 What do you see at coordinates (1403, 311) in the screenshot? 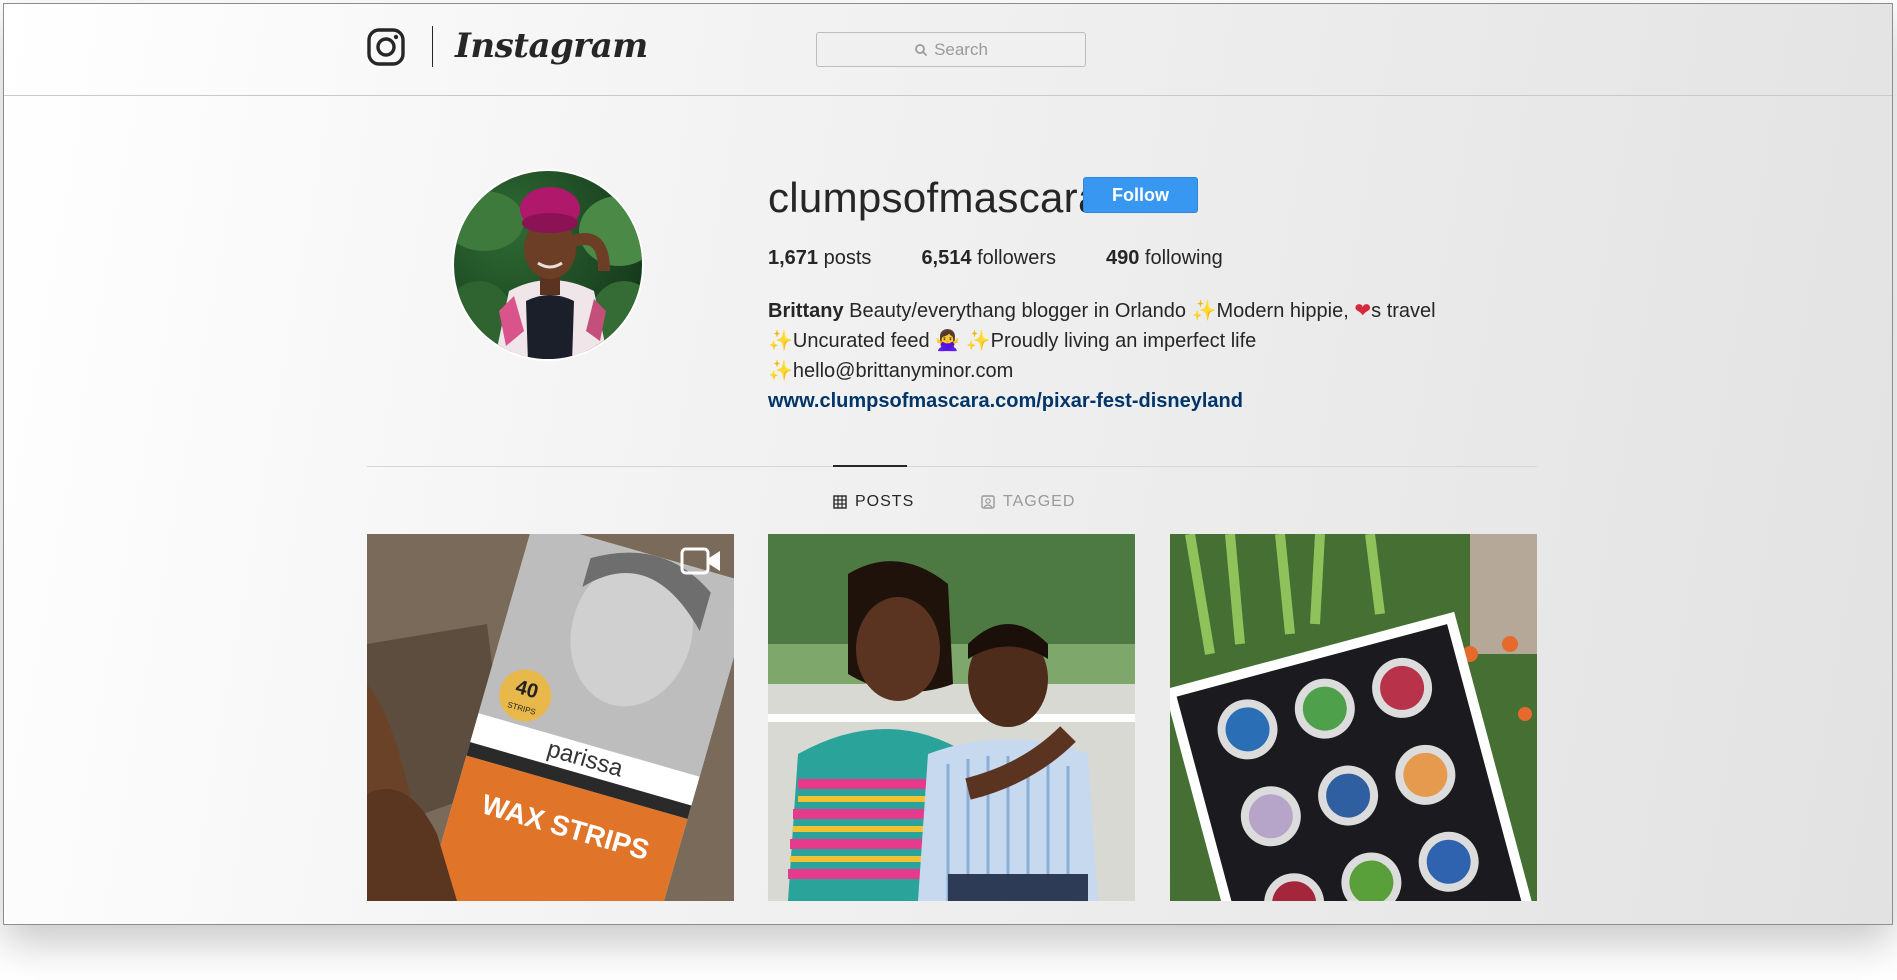
I see `bio-text-1c: s travel` at bounding box center [1403, 311].